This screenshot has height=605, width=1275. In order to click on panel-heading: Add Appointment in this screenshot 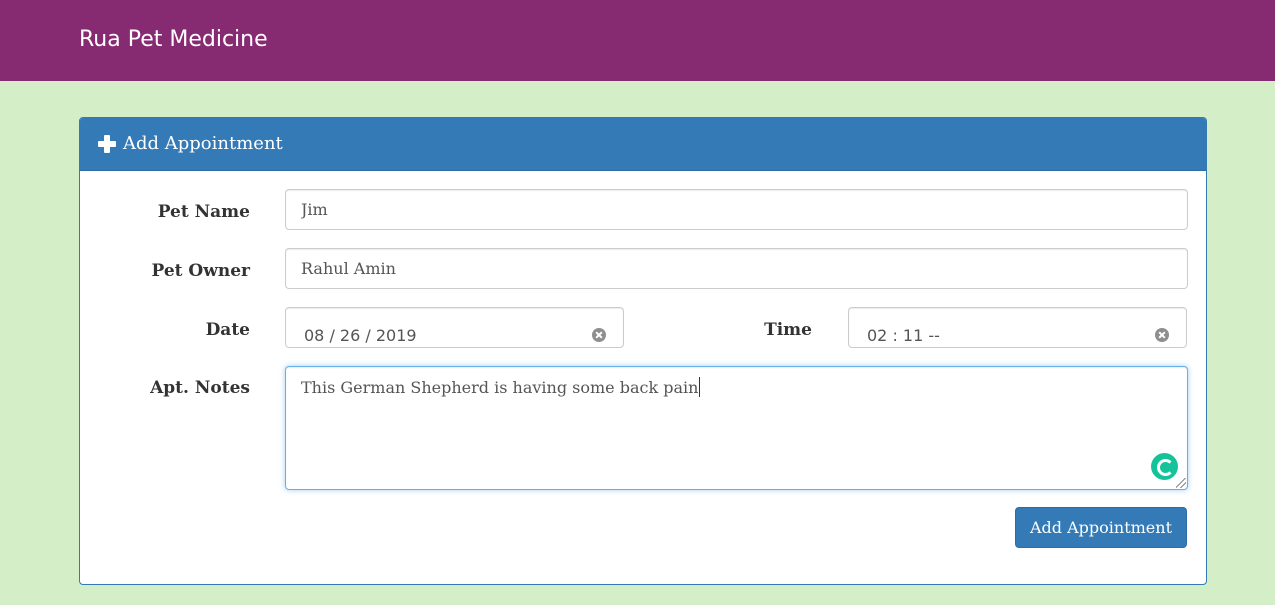, I will do `click(643, 144)`.